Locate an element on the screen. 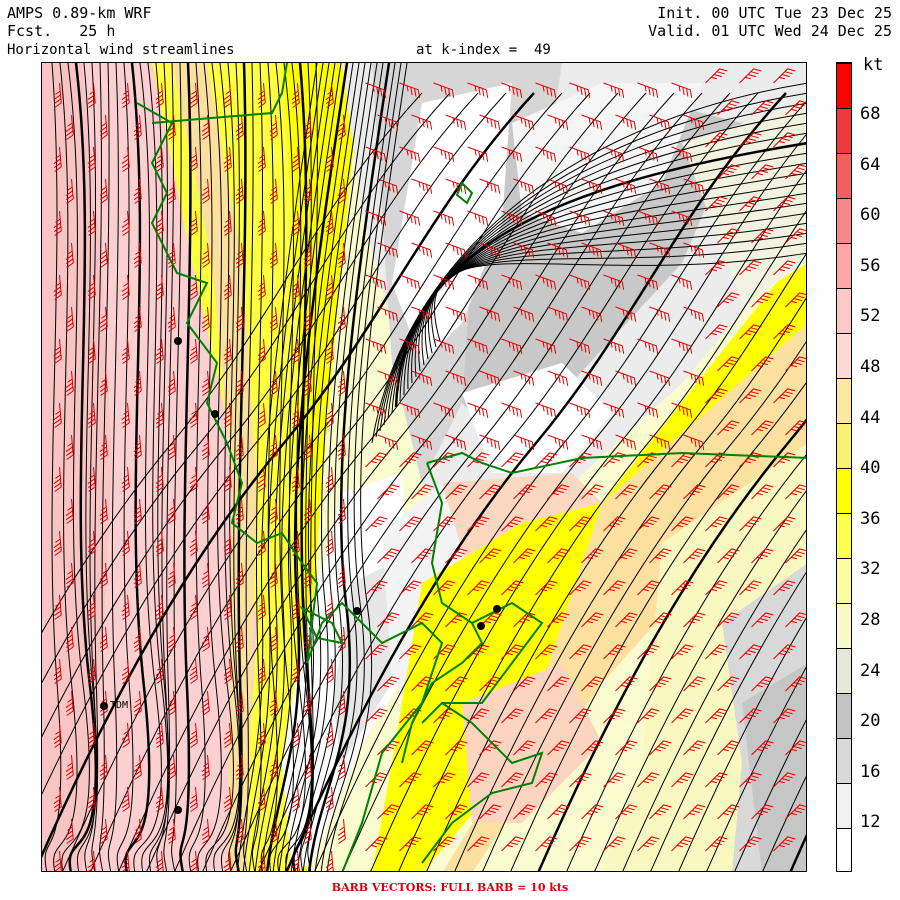 The image size is (900, 900). plot-title: Horizontal wind streamlines is located at coordinates (121, 50).